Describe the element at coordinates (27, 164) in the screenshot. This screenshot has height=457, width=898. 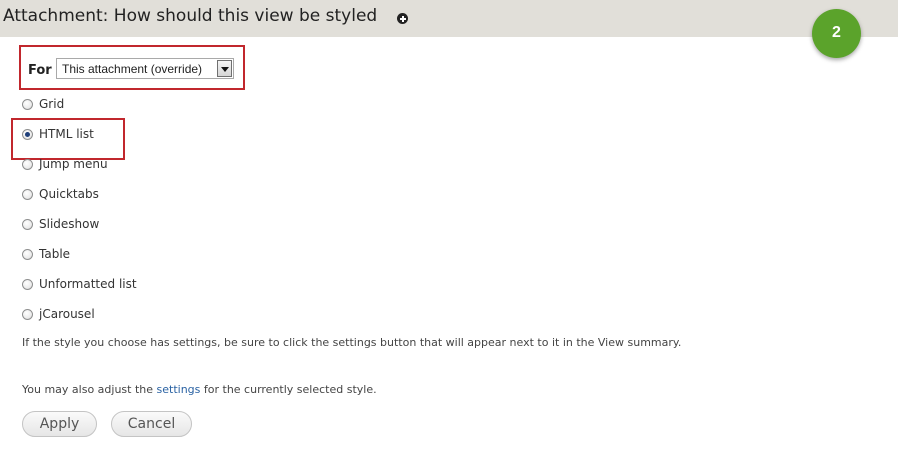
I see `radio-jump-menu` at that location.